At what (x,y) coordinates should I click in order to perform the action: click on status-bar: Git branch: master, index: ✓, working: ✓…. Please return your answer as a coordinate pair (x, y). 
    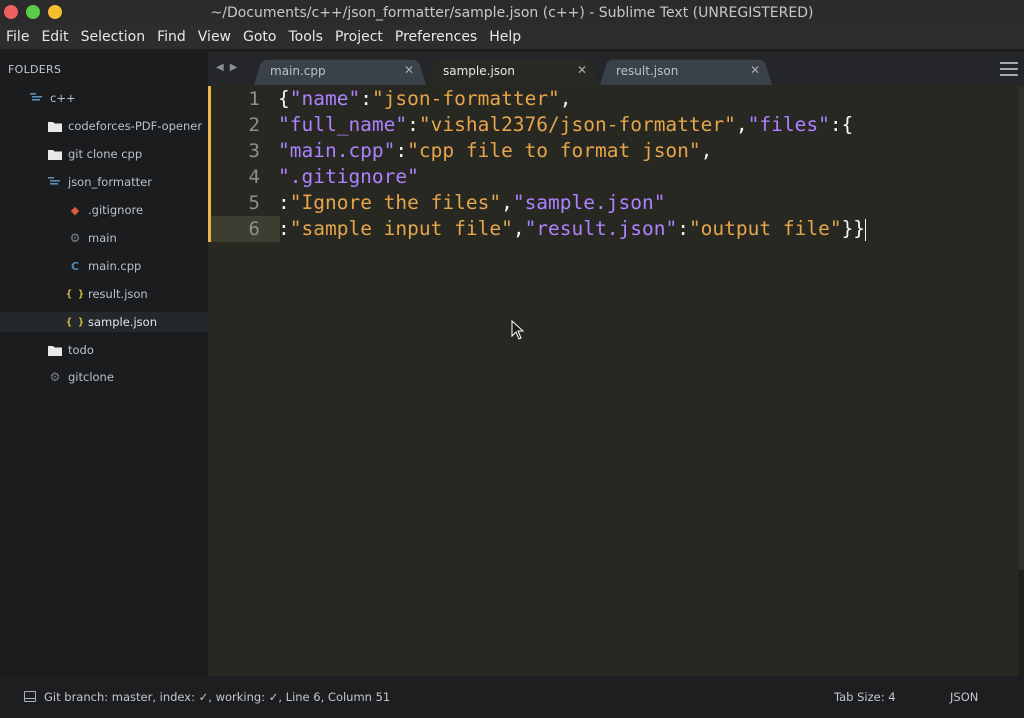
    Looking at the image, I should click on (512, 697).